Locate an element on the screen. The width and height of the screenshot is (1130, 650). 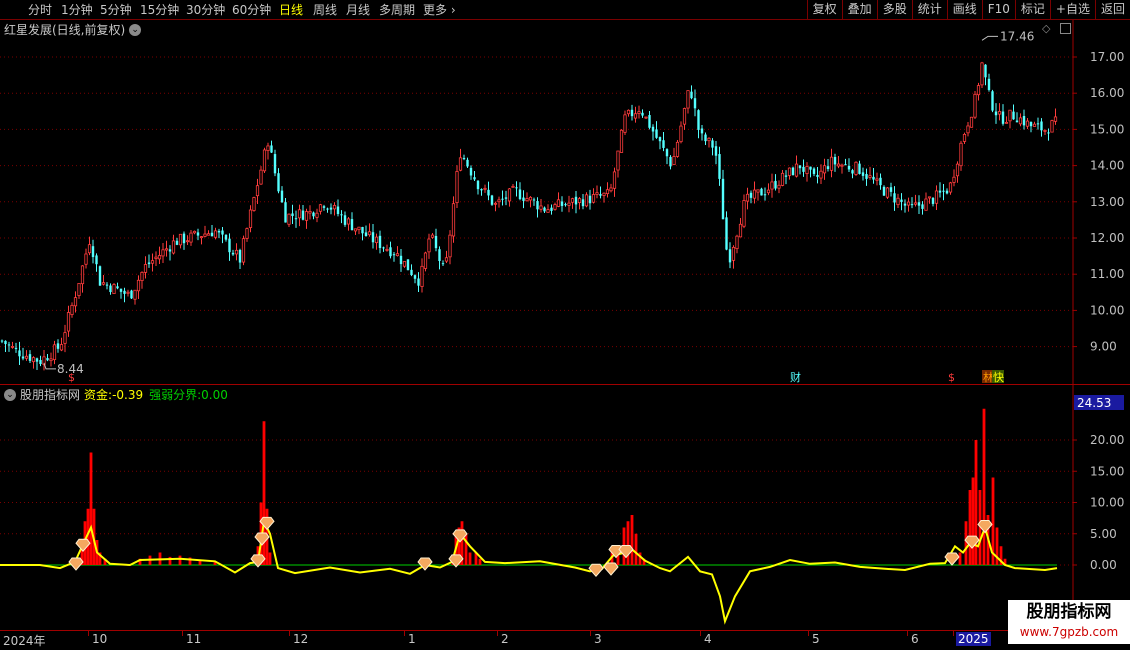
adjust-button: 复权 is located at coordinates (824, 10).